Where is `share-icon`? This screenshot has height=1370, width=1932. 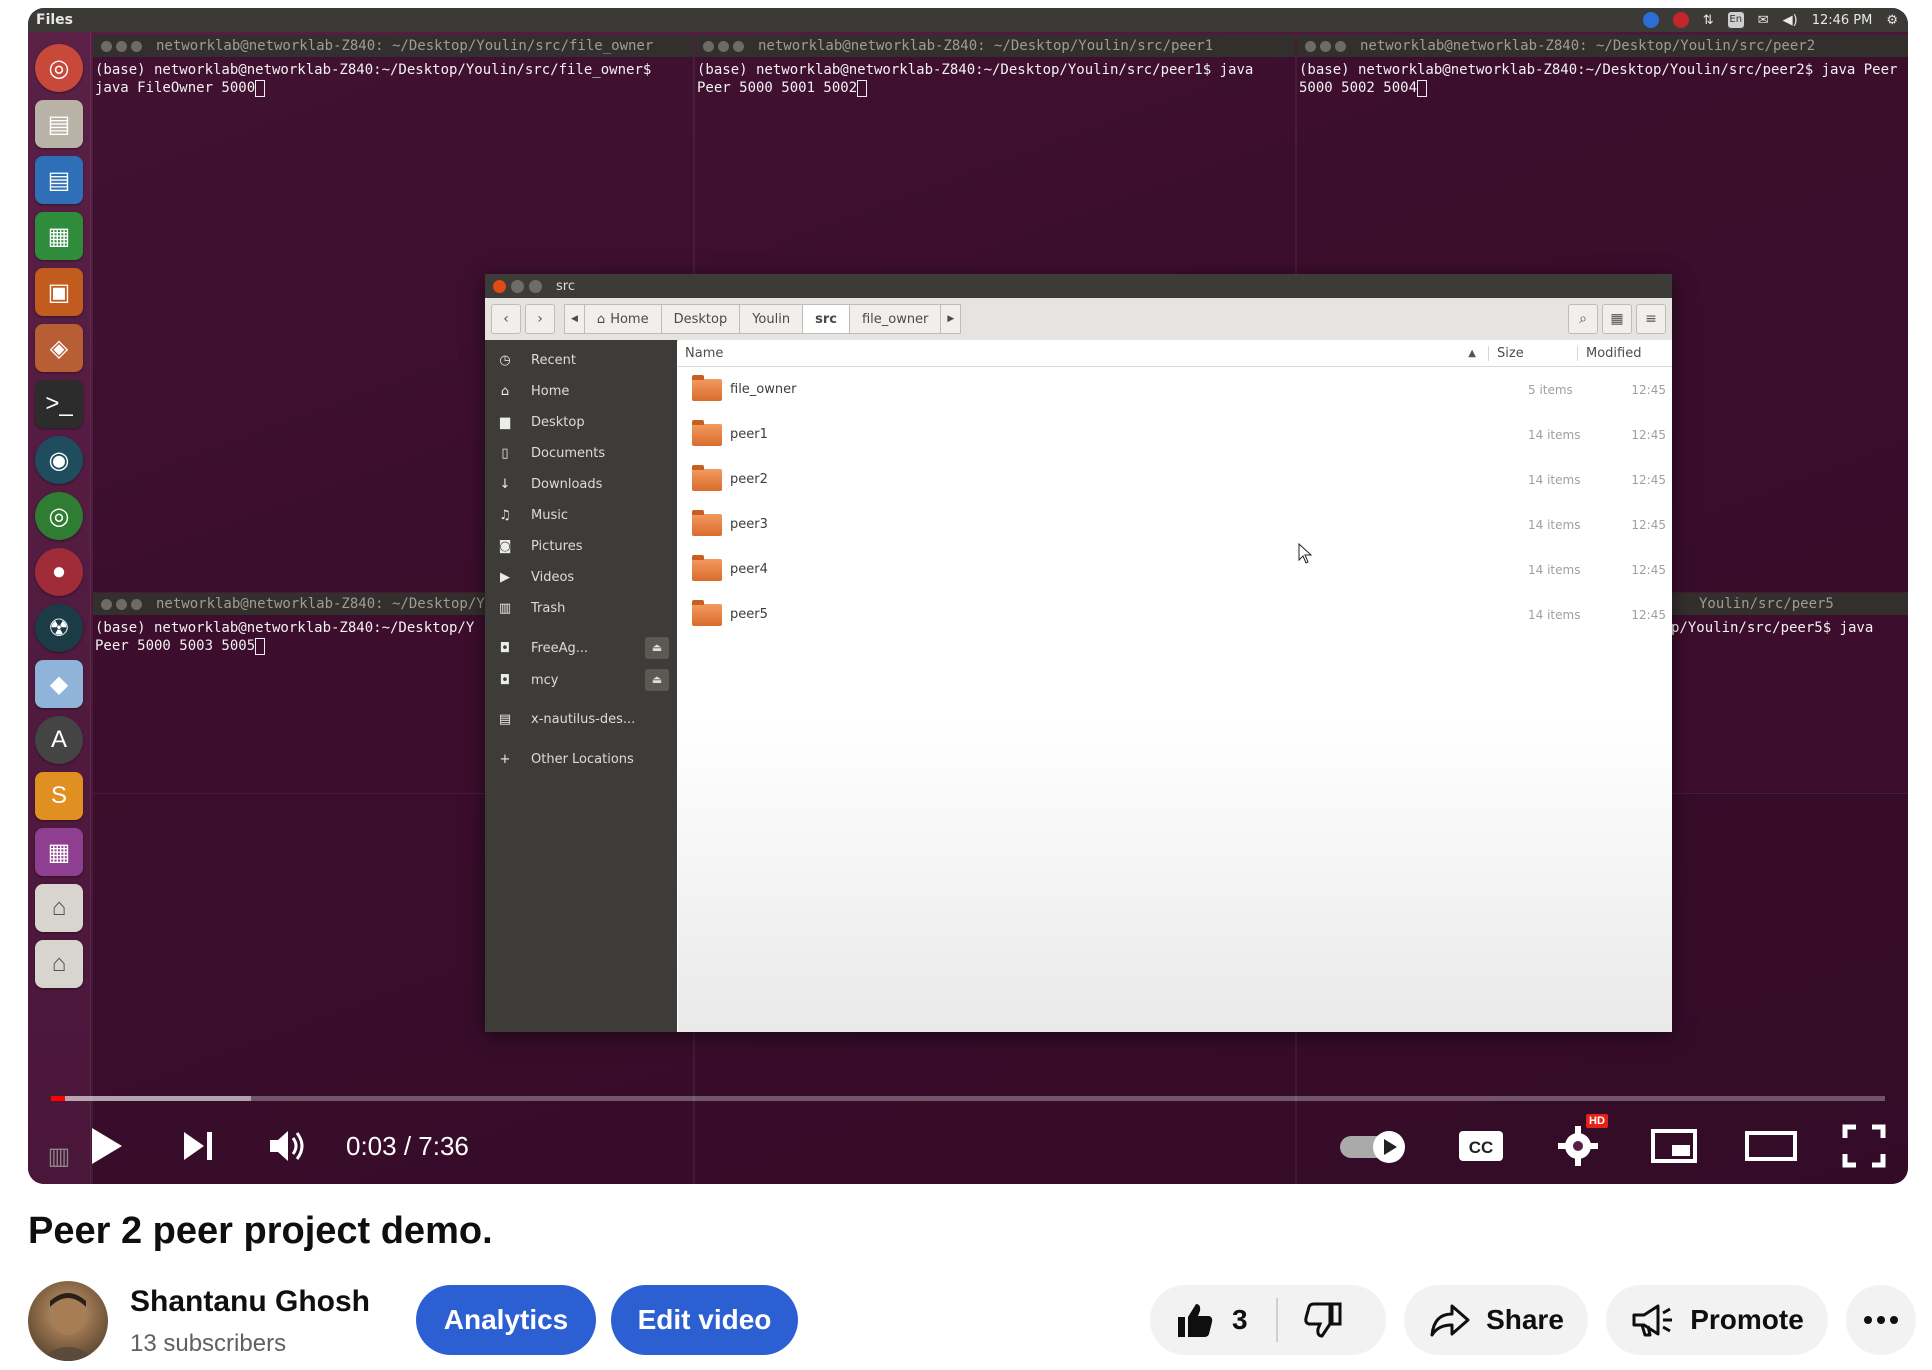 share-icon is located at coordinates (1450, 1320).